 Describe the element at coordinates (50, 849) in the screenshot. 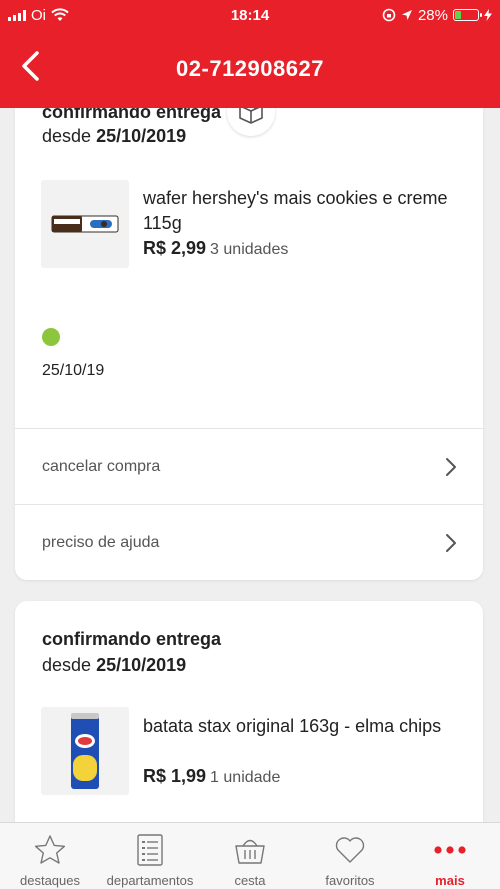

I see `star-icon` at that location.